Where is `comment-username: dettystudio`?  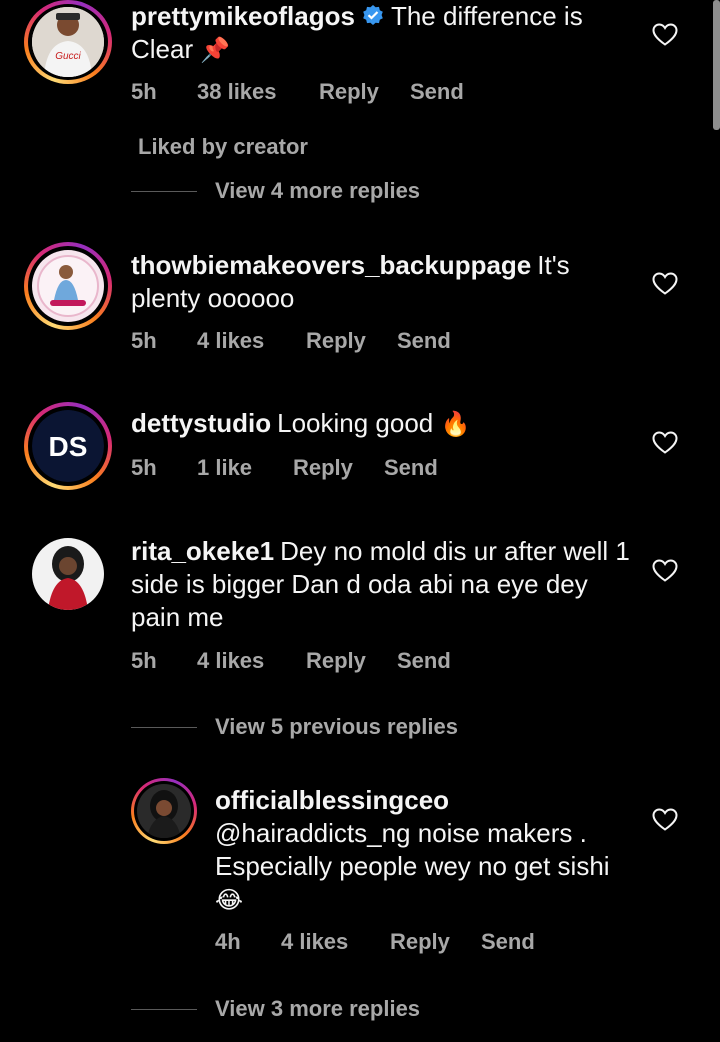
comment-username: dettystudio is located at coordinates (201, 423).